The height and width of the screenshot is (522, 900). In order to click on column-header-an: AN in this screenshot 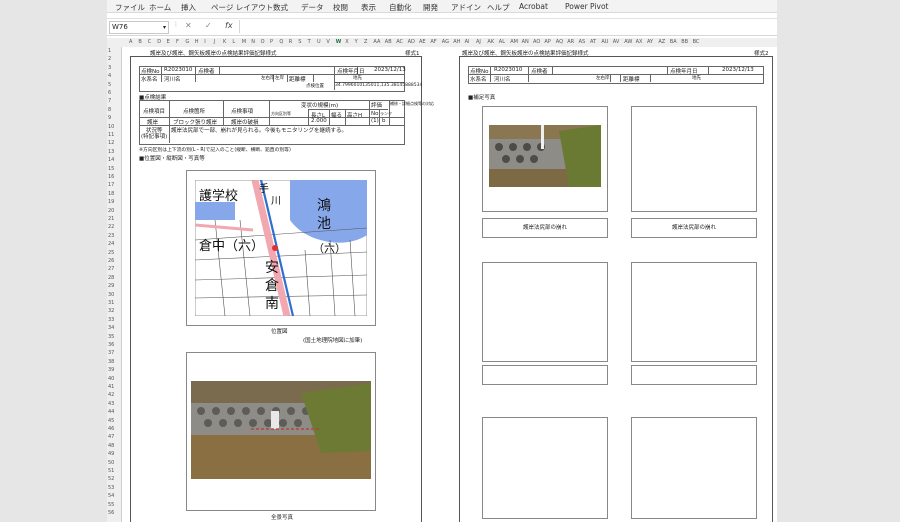, I will do `click(525, 42)`.